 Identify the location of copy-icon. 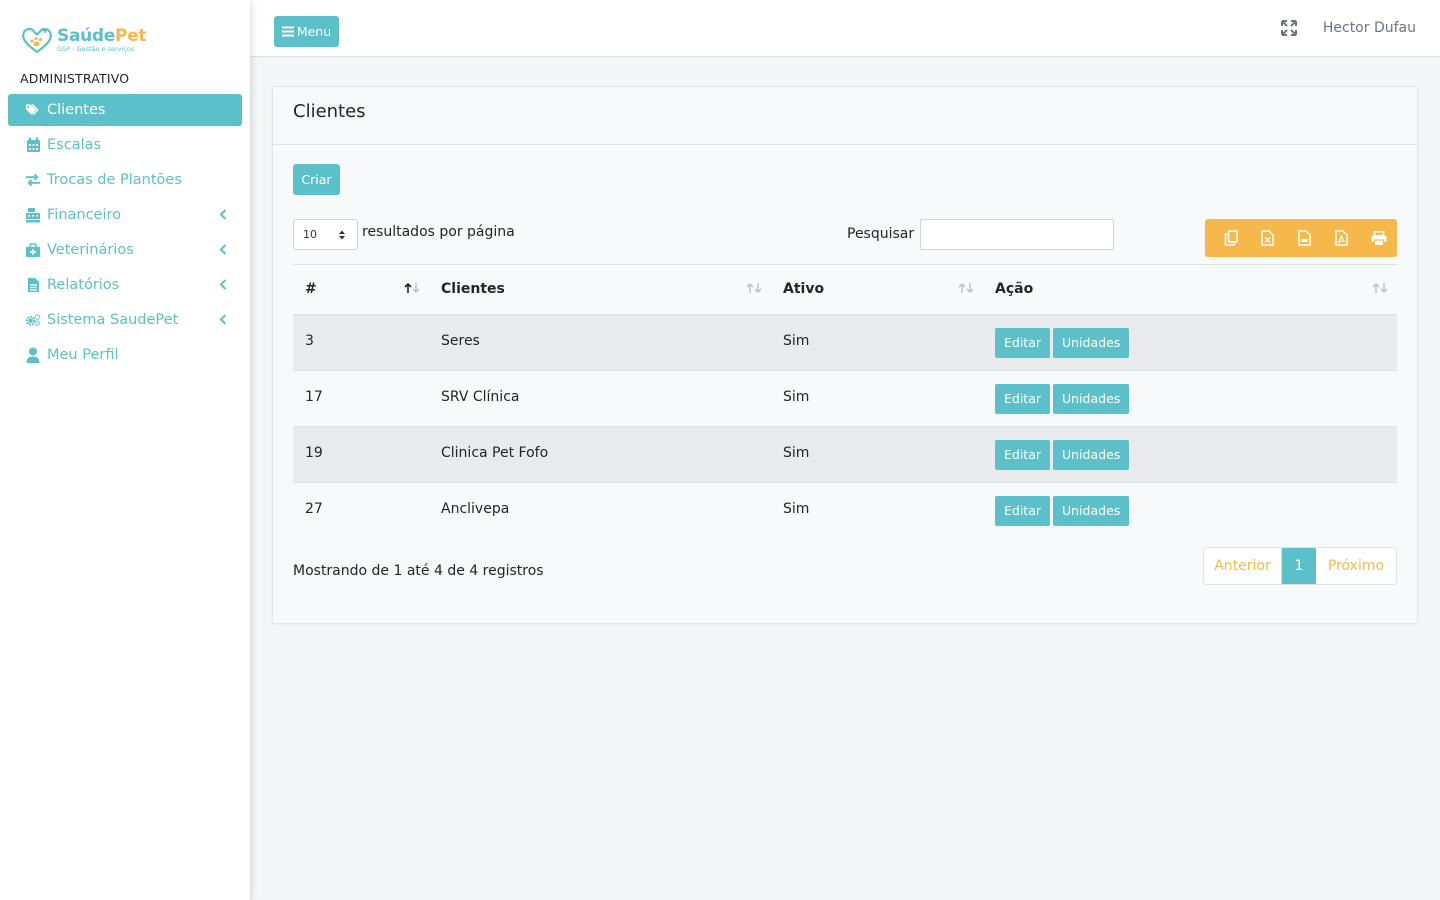
(1231, 238).